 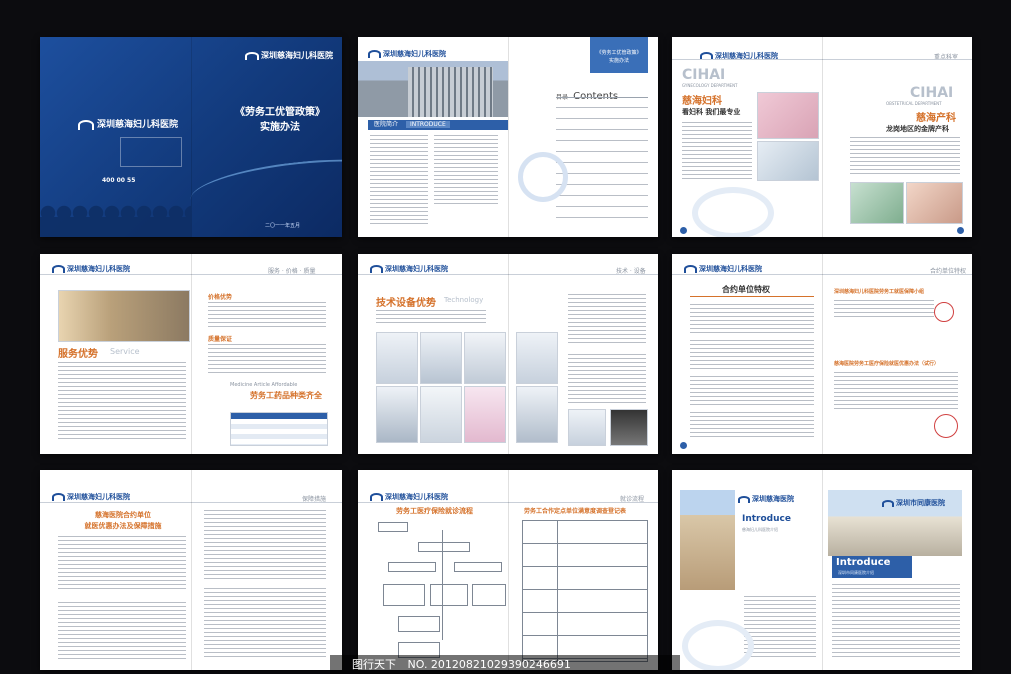 I want to click on tech-title-cn: 技术设备优势, so click(x=406, y=303).